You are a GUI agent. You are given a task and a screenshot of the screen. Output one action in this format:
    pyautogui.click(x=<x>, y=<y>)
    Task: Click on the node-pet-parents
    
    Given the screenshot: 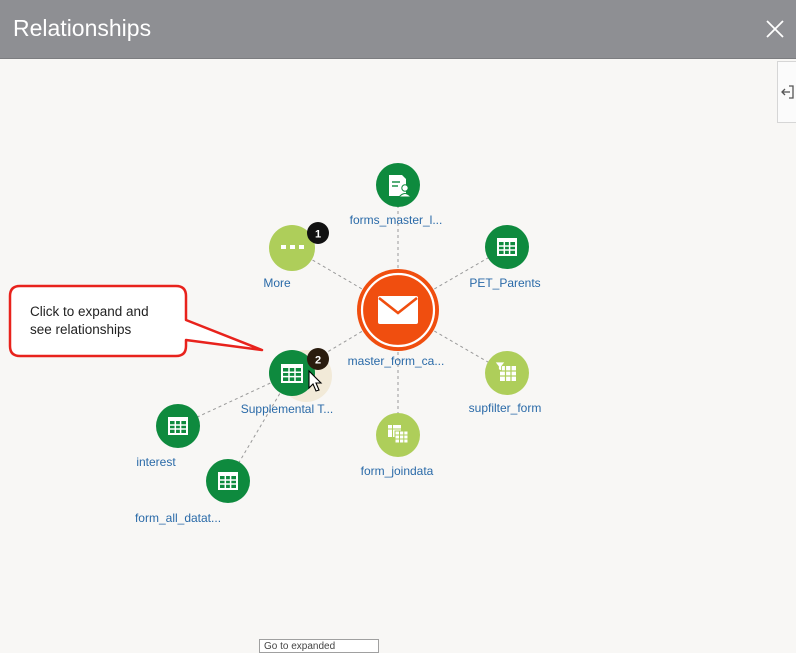 What is the action you would take?
    pyautogui.click(x=507, y=247)
    